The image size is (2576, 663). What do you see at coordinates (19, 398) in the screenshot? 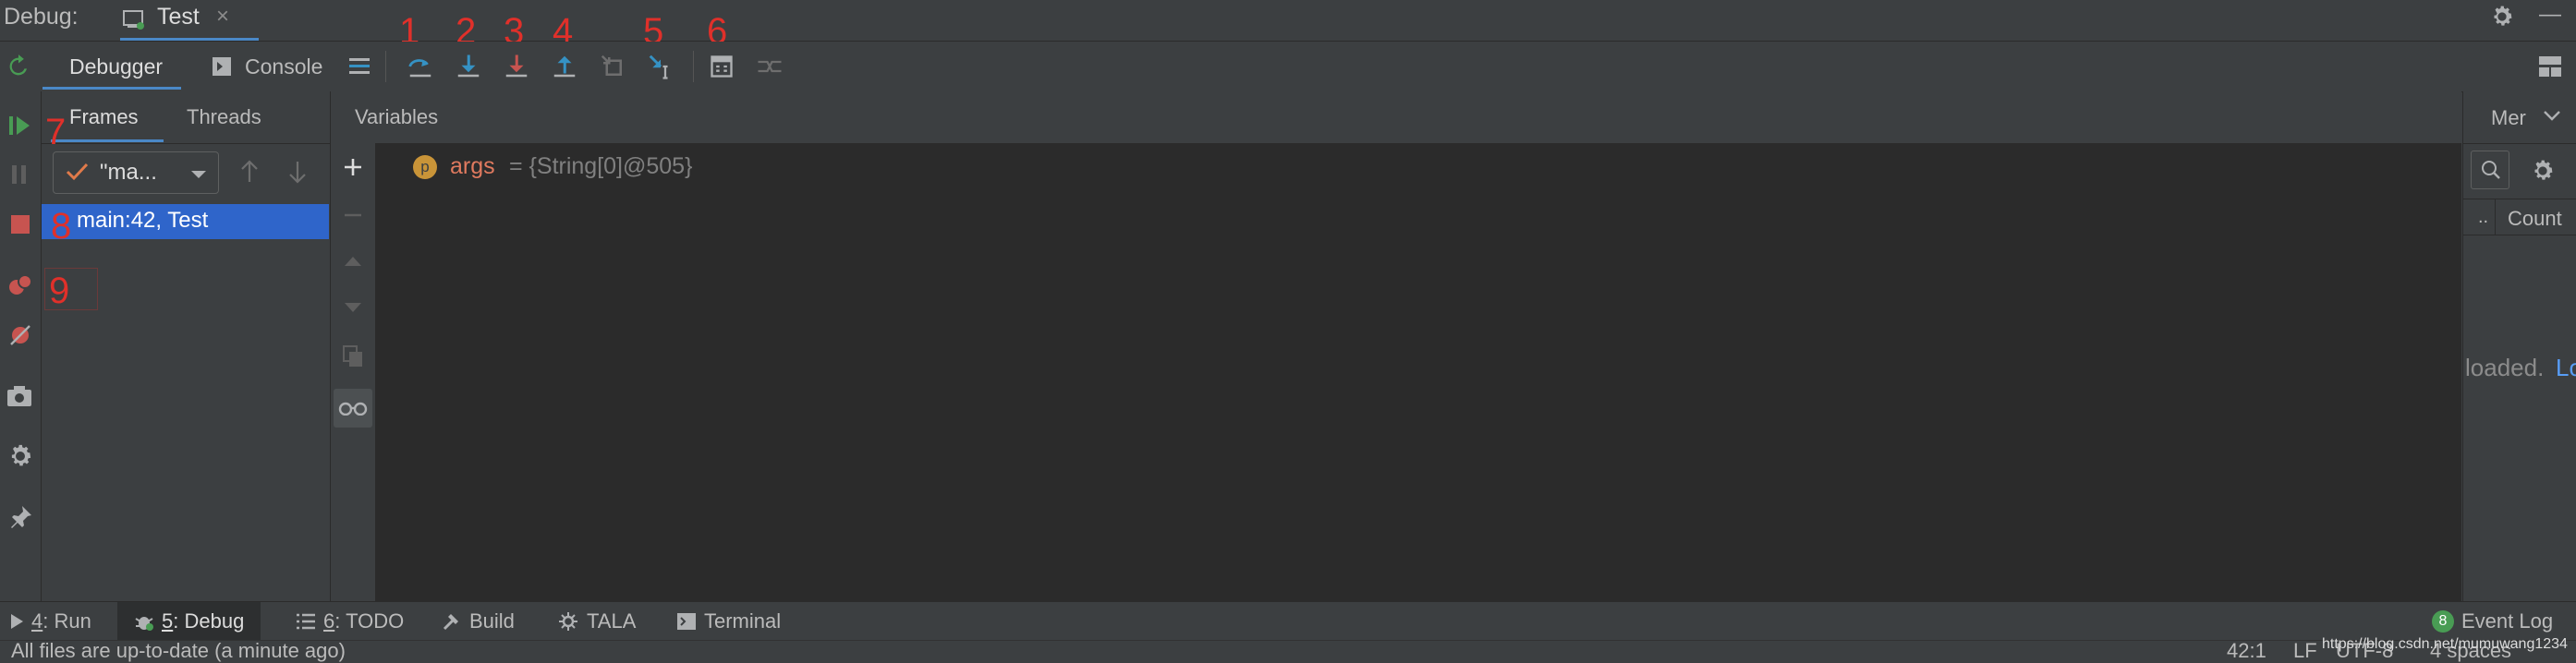
I see `camera-icon` at bounding box center [19, 398].